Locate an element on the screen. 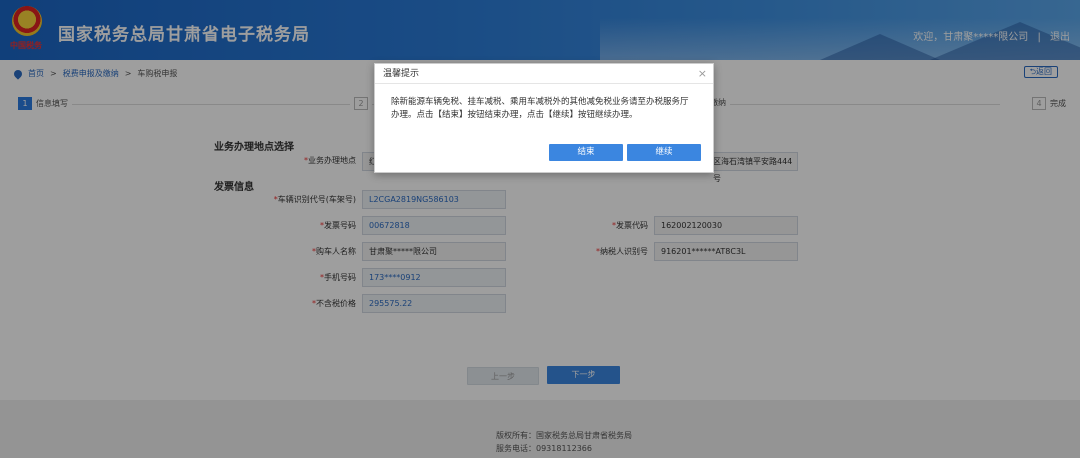 The height and width of the screenshot is (458, 1080). end-button: 结束 is located at coordinates (586, 152).